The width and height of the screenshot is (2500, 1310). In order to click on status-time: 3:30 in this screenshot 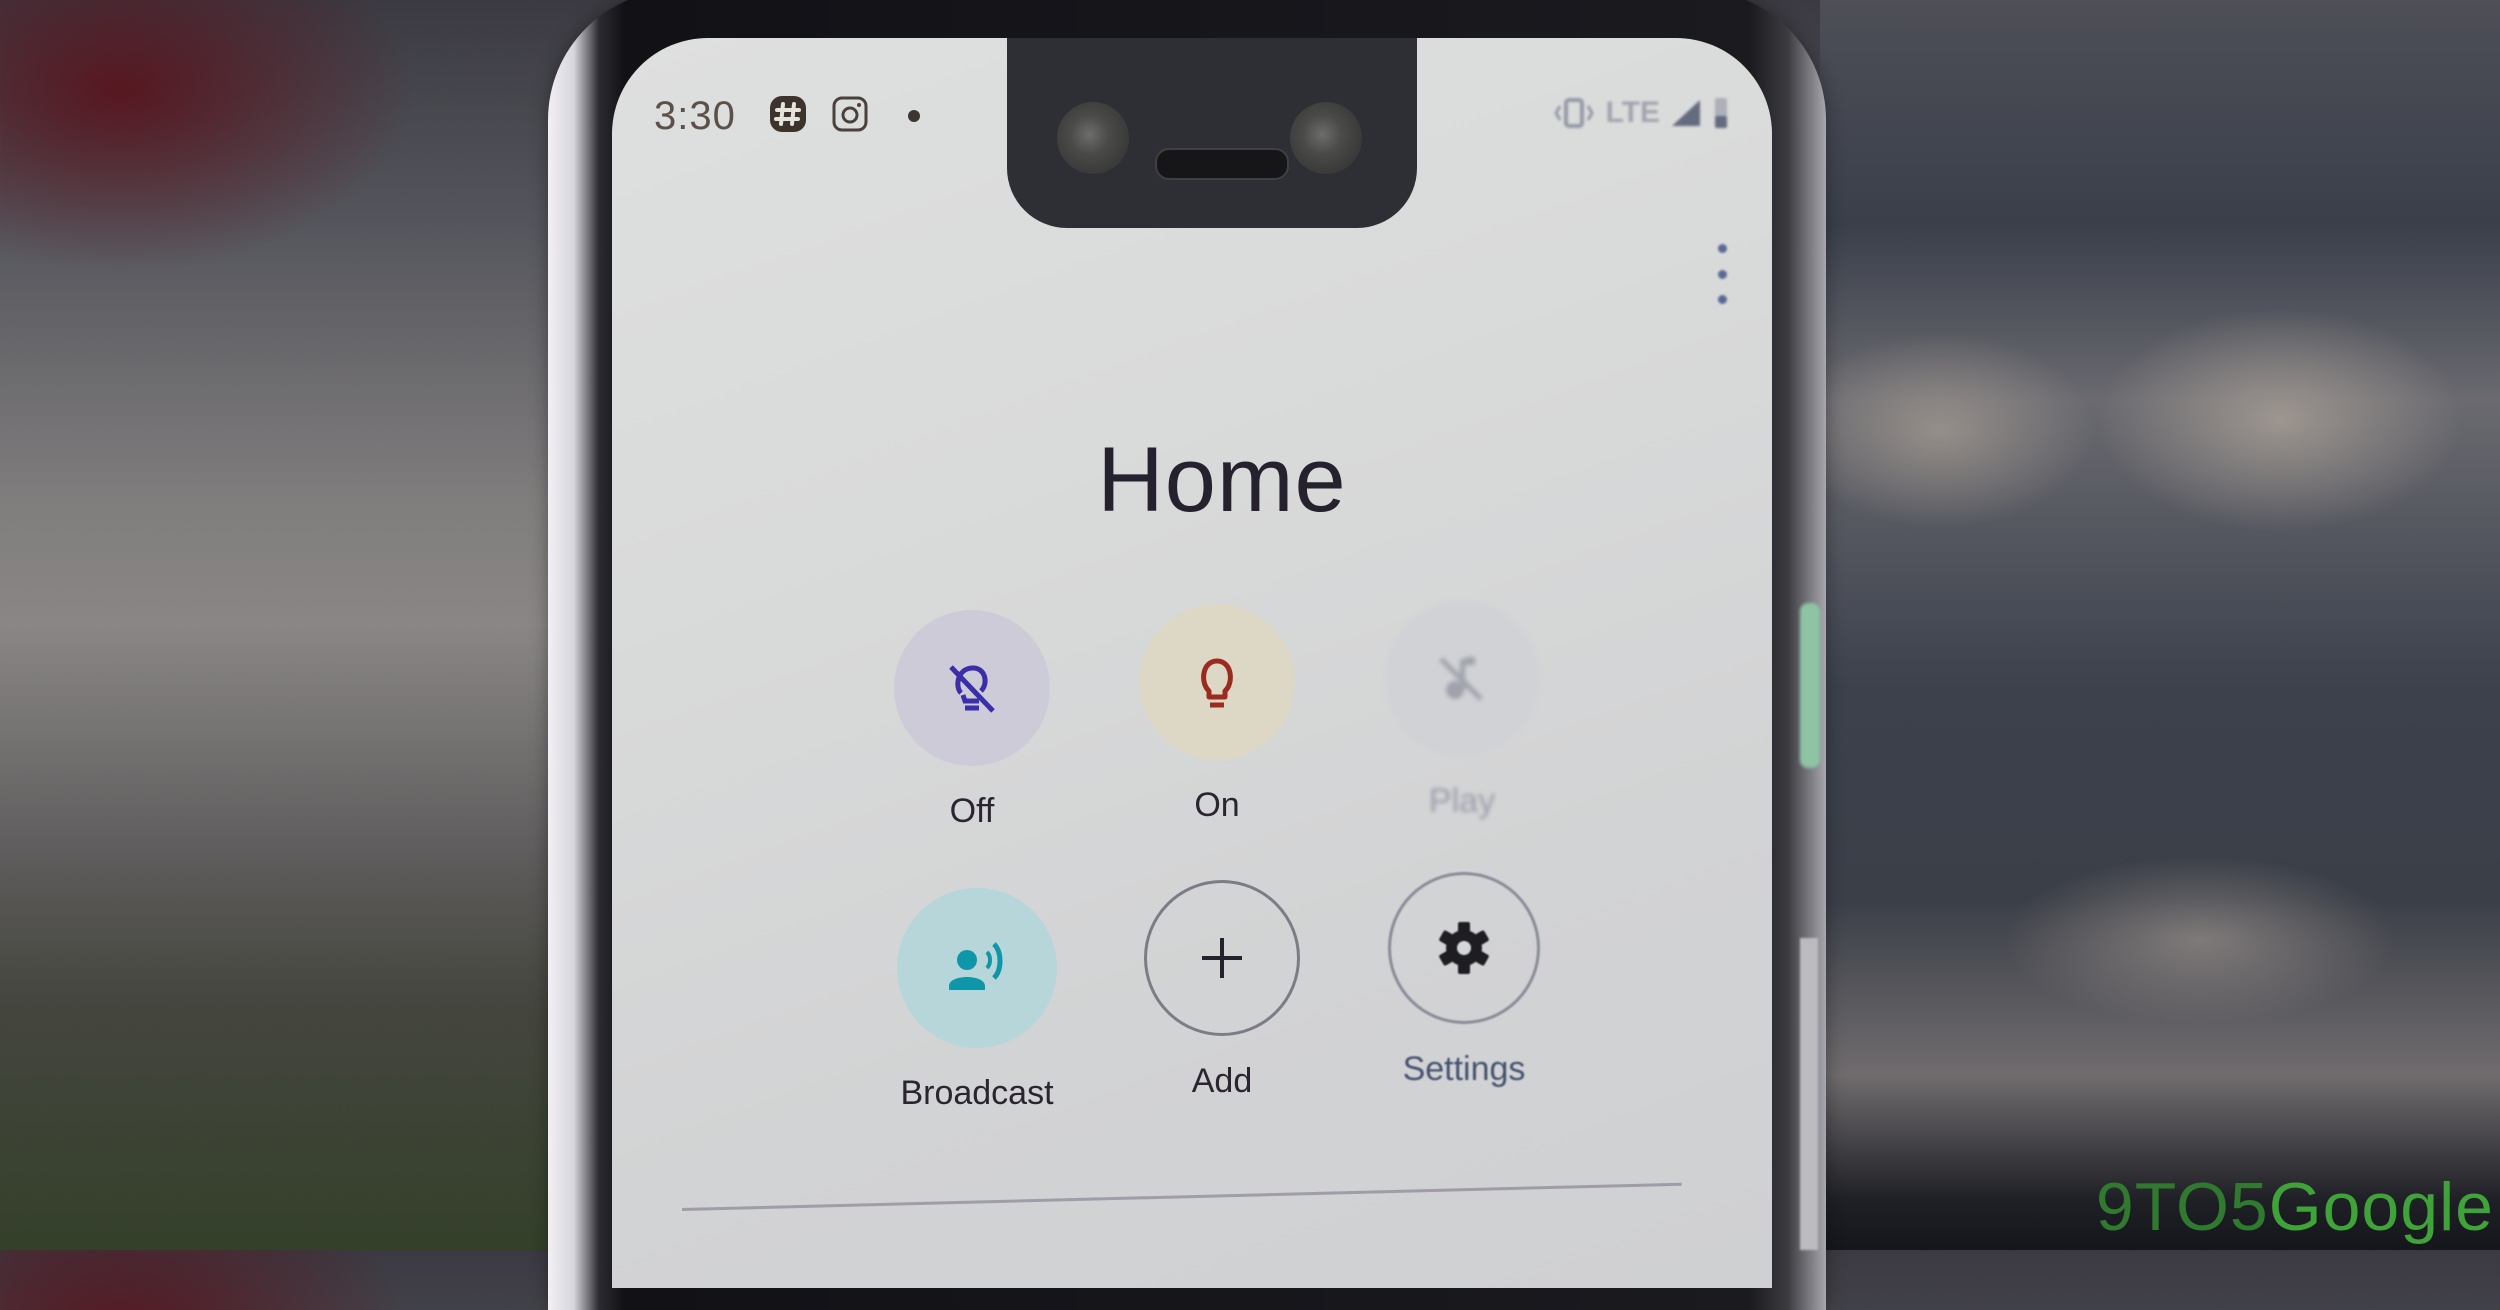, I will do `click(695, 116)`.